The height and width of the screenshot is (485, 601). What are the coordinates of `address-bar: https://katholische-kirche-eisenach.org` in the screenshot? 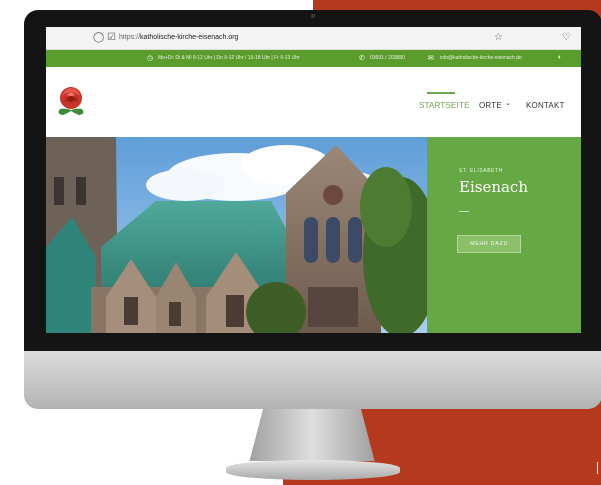 It's located at (178, 37).